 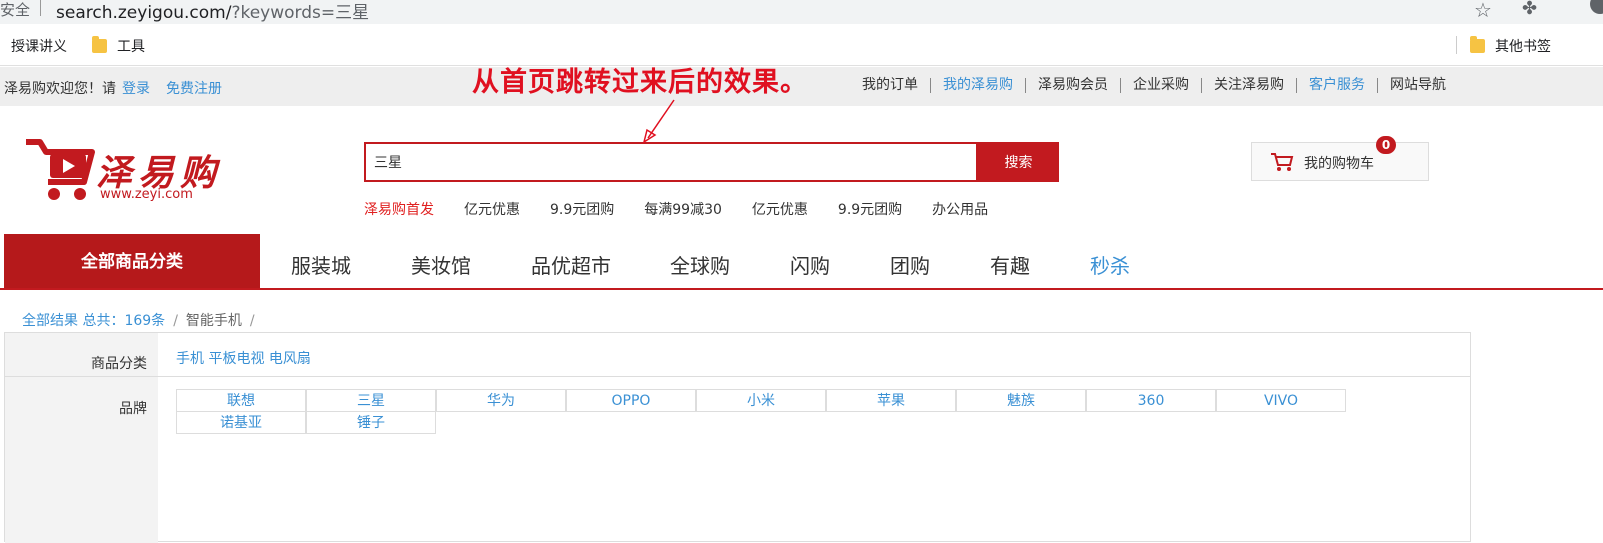 What do you see at coordinates (371, 422) in the screenshot?
I see `brand-option: 锤子` at bounding box center [371, 422].